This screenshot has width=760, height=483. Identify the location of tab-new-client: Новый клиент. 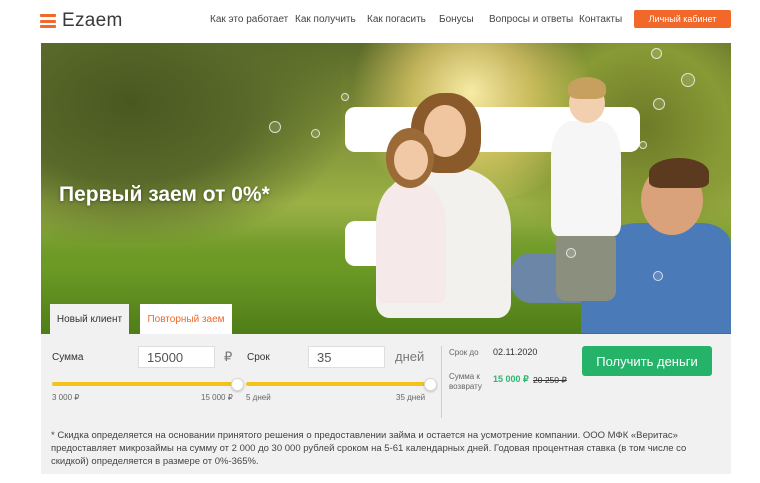
(89, 319).